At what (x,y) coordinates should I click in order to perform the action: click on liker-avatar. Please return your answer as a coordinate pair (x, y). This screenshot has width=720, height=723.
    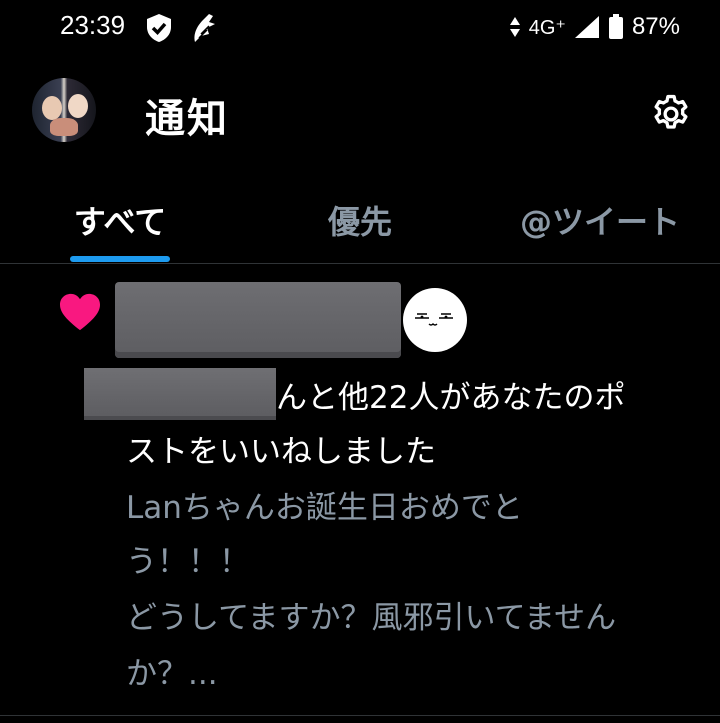
    Looking at the image, I should click on (435, 320).